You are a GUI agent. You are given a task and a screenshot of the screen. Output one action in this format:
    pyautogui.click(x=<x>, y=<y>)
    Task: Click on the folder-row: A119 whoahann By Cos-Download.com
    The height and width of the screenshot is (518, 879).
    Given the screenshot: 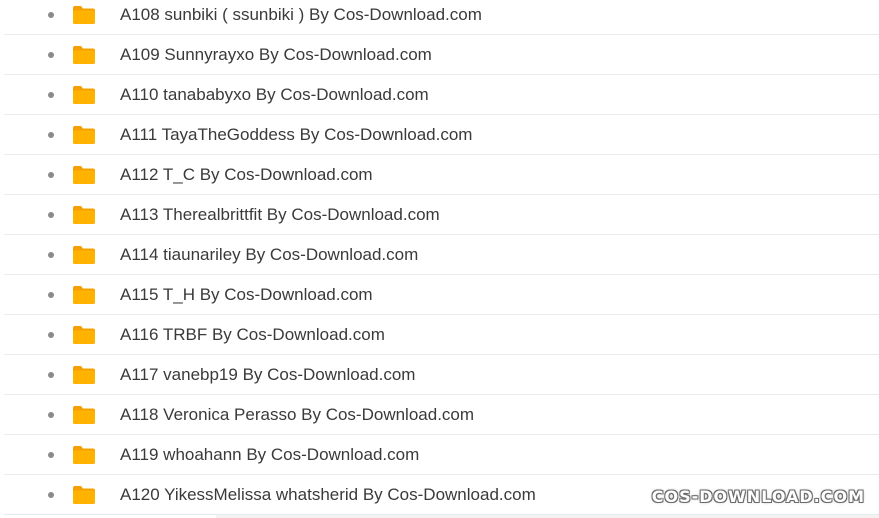 What is the action you would take?
    pyautogui.click(x=441, y=455)
    